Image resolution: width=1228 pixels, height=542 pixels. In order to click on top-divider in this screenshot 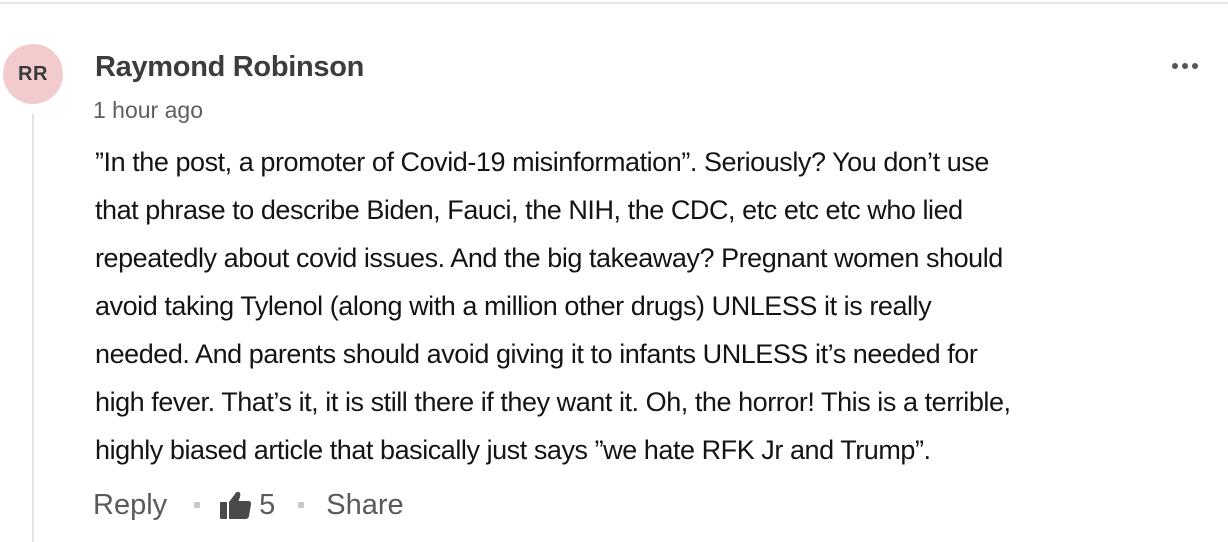, I will do `click(614, 3)`.